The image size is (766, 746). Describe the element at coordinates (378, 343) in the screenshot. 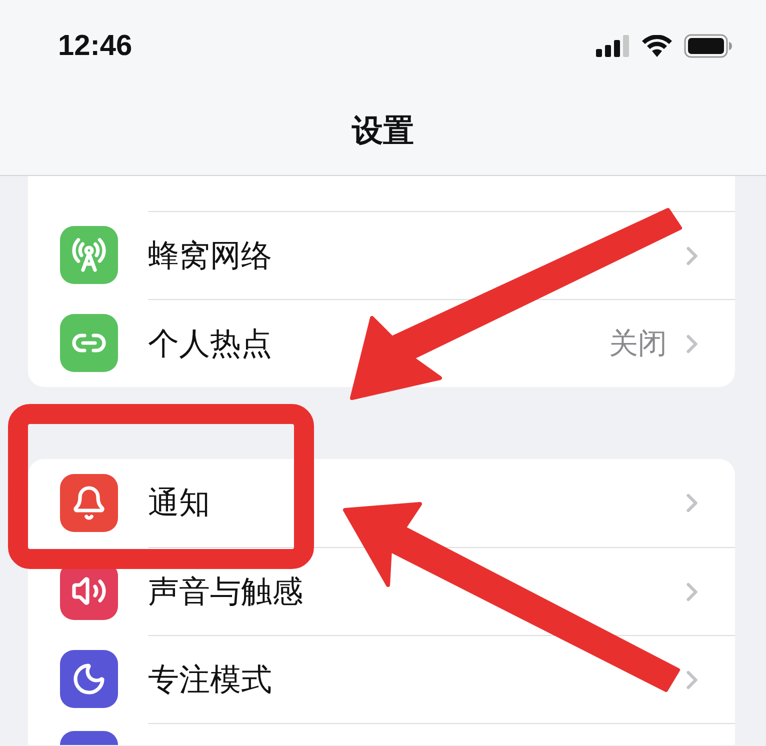

I see `setting-label: 个人热点` at that location.